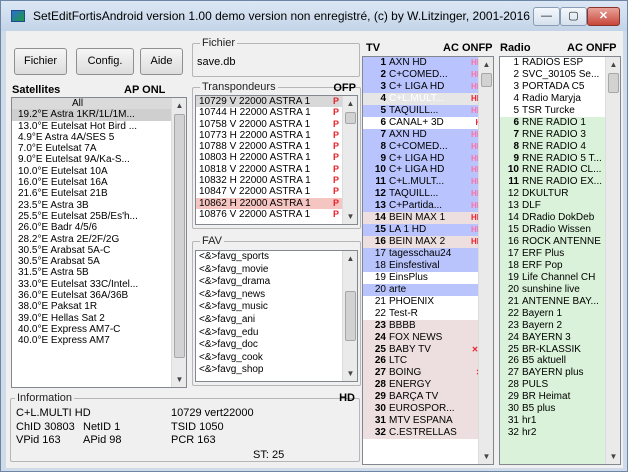 This screenshot has height=472, width=628. Describe the element at coordinates (428, 337) in the screenshot. I see `tv-channel-row: 24FOX NEWS$` at that location.